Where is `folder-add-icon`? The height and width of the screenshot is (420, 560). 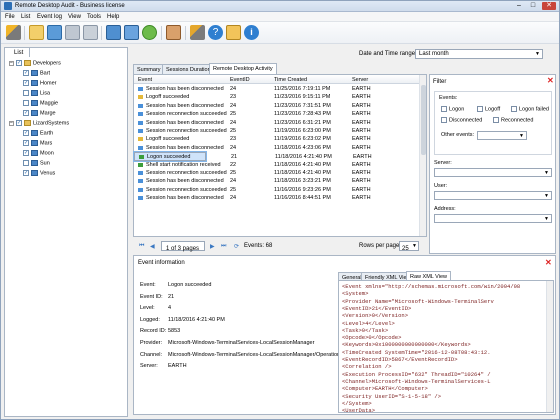 folder-add-icon is located at coordinates (36, 32).